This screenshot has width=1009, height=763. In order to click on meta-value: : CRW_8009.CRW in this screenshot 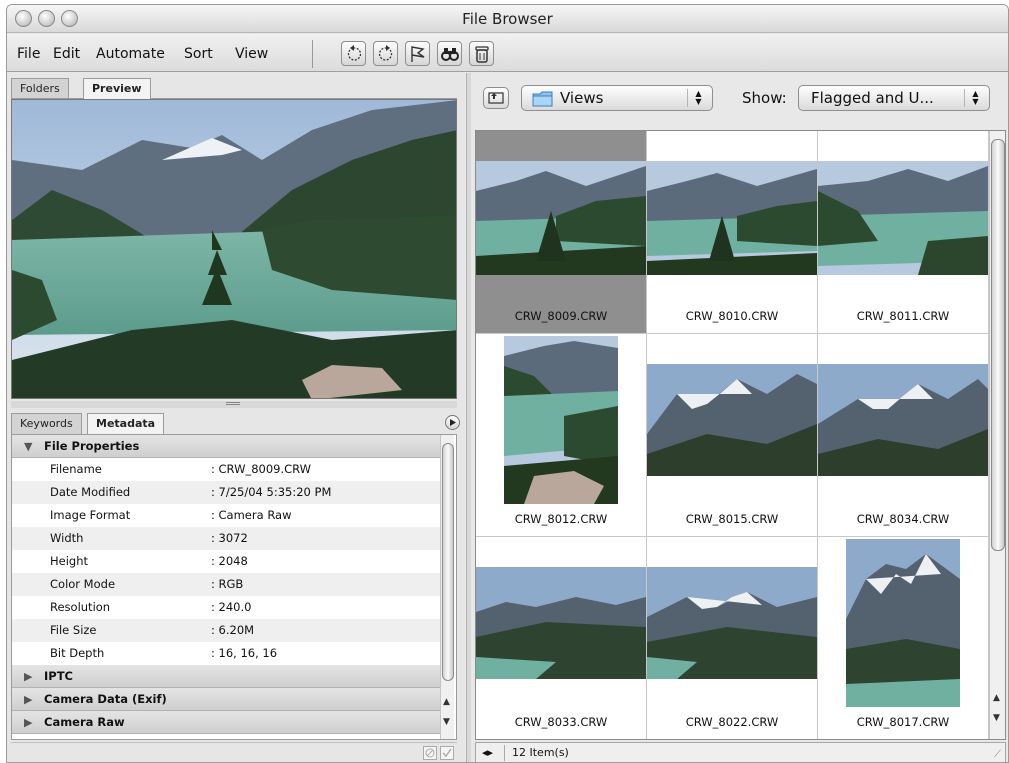, I will do `click(261, 469)`.